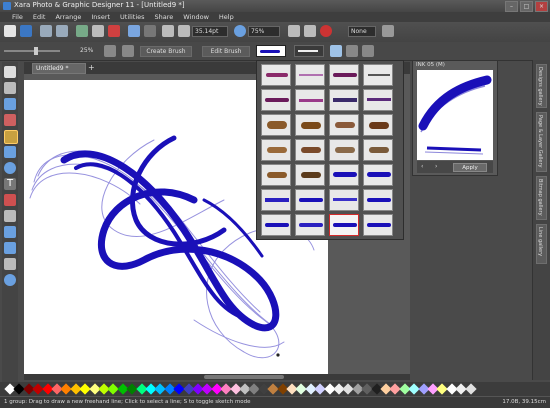  What do you see at coordinates (10, 31) in the screenshot?
I see `new-document-icon` at bounding box center [10, 31].